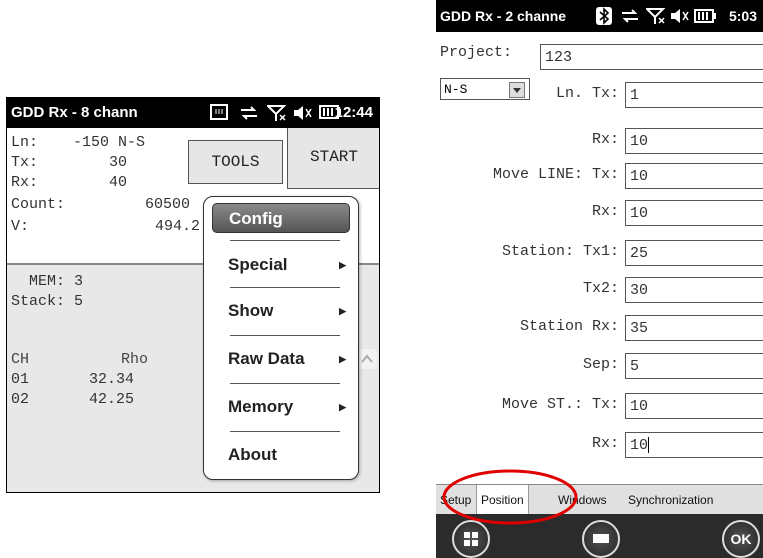 Image resolution: width=763 pixels, height=558 pixels. I want to click on status-bar: GDD Rx - 8 chann 12:44, so click(193, 113).